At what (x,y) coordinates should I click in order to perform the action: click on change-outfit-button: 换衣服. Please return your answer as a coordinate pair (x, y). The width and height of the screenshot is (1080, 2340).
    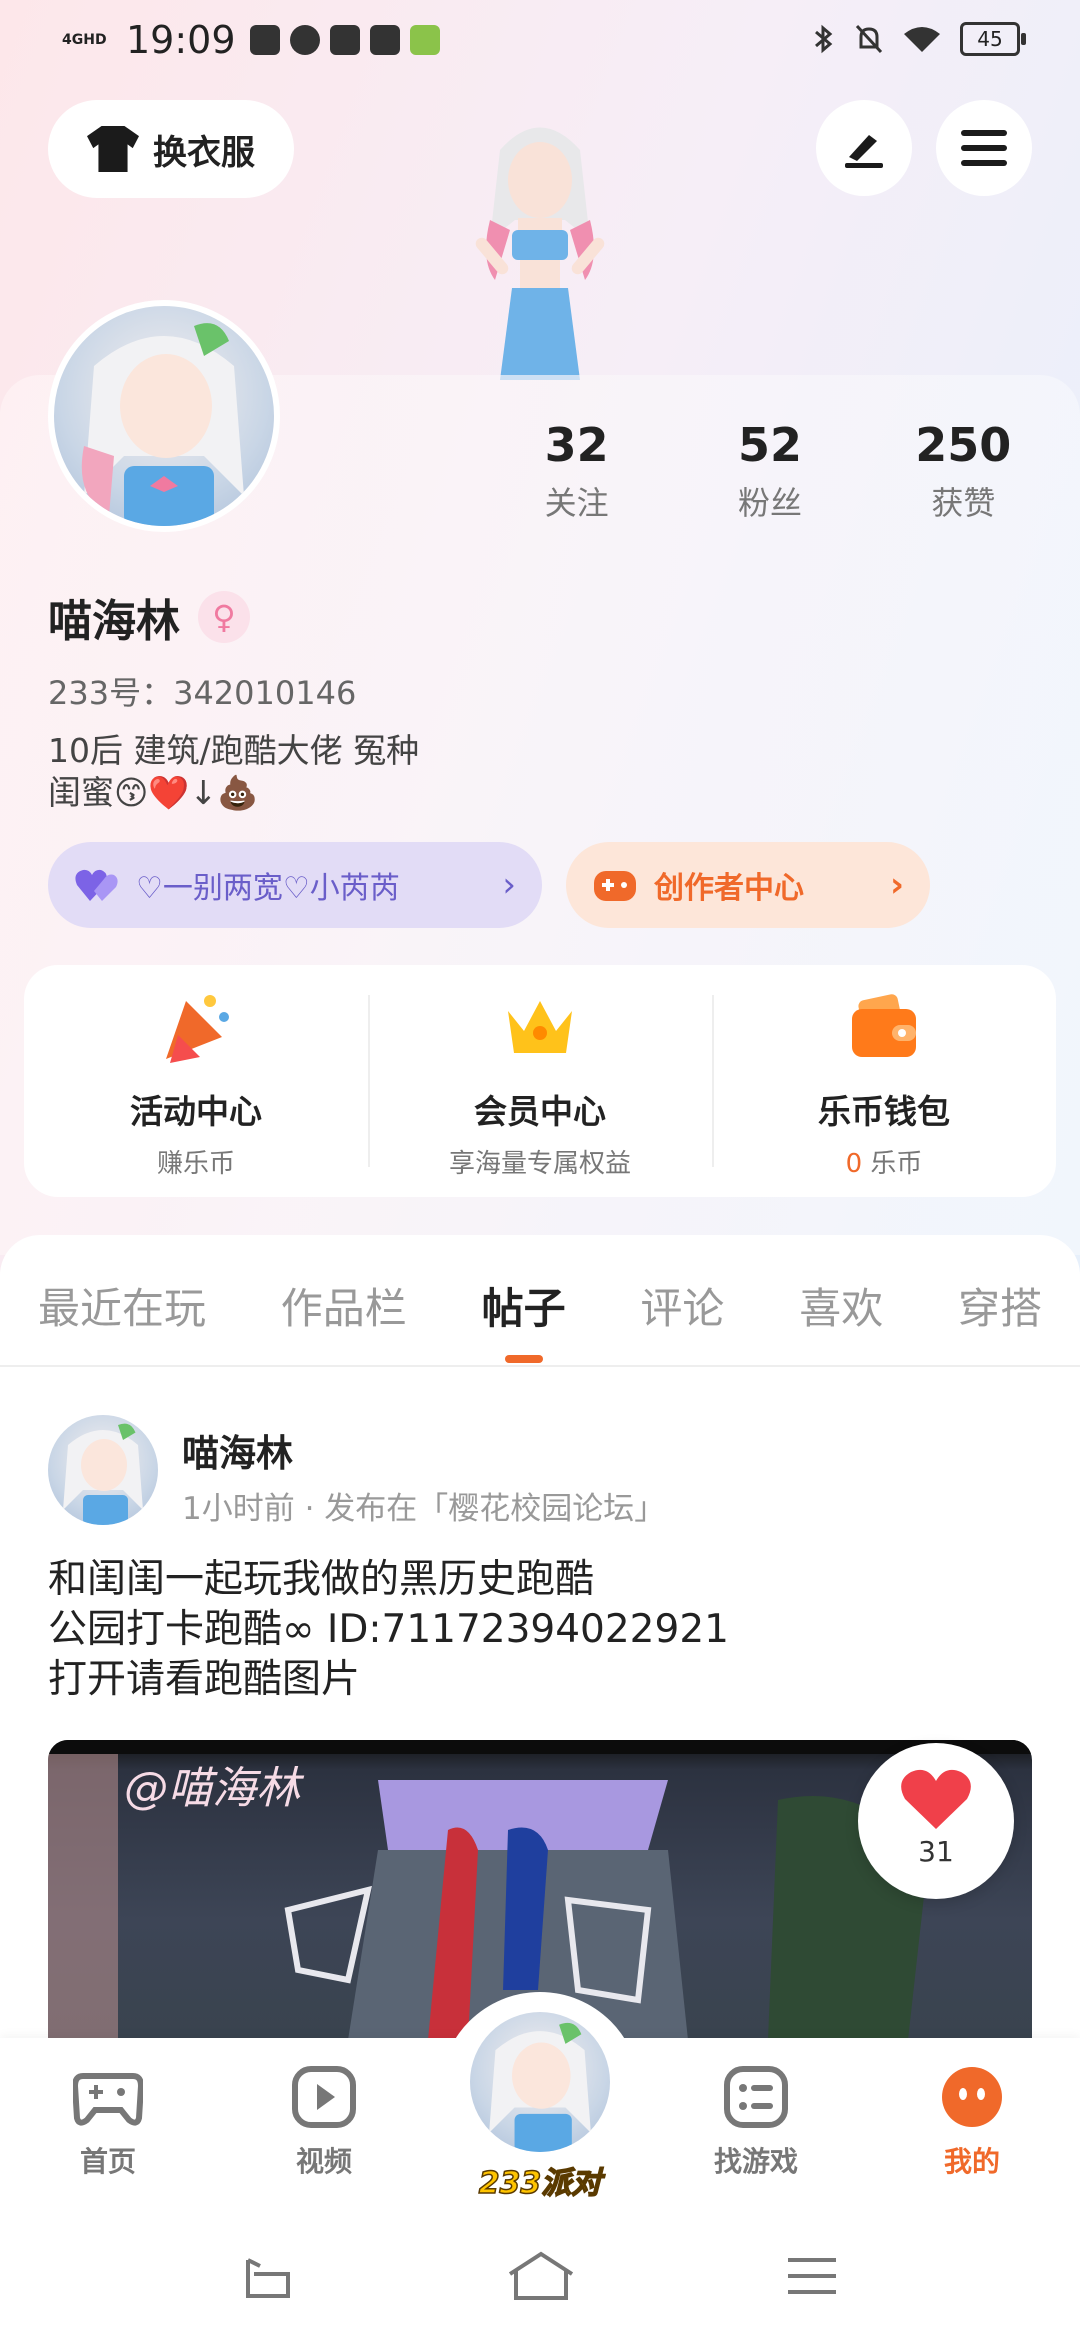
    Looking at the image, I should click on (171, 149).